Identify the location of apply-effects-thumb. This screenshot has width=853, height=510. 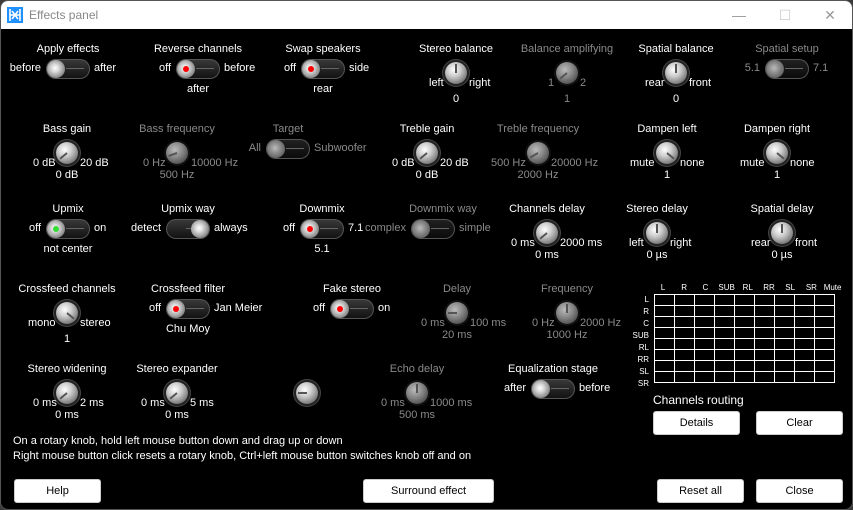
(56, 69).